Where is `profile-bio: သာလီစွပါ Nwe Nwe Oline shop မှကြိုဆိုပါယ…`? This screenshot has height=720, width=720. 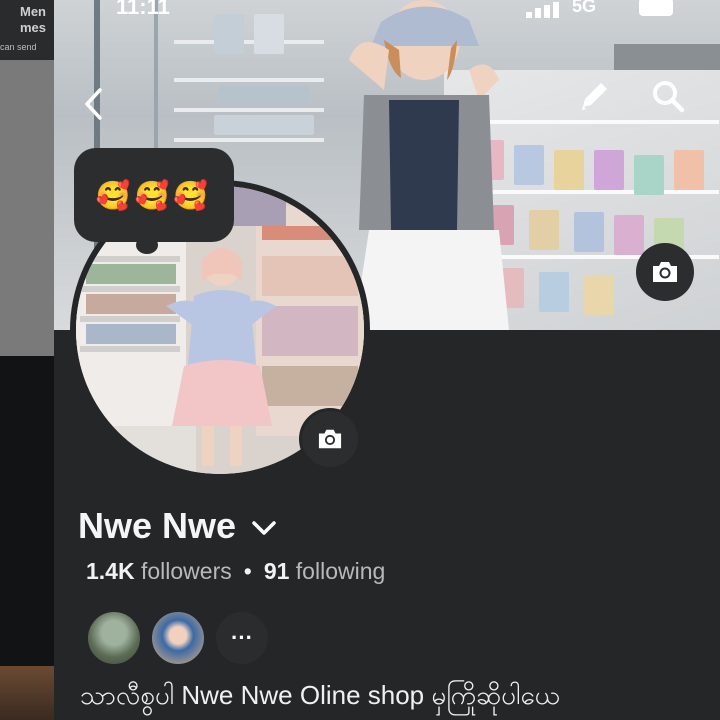 profile-bio: သာလီစွပါ Nwe Nwe Oline shop မှကြိုဆိုပါယ… is located at coordinates (320, 695).